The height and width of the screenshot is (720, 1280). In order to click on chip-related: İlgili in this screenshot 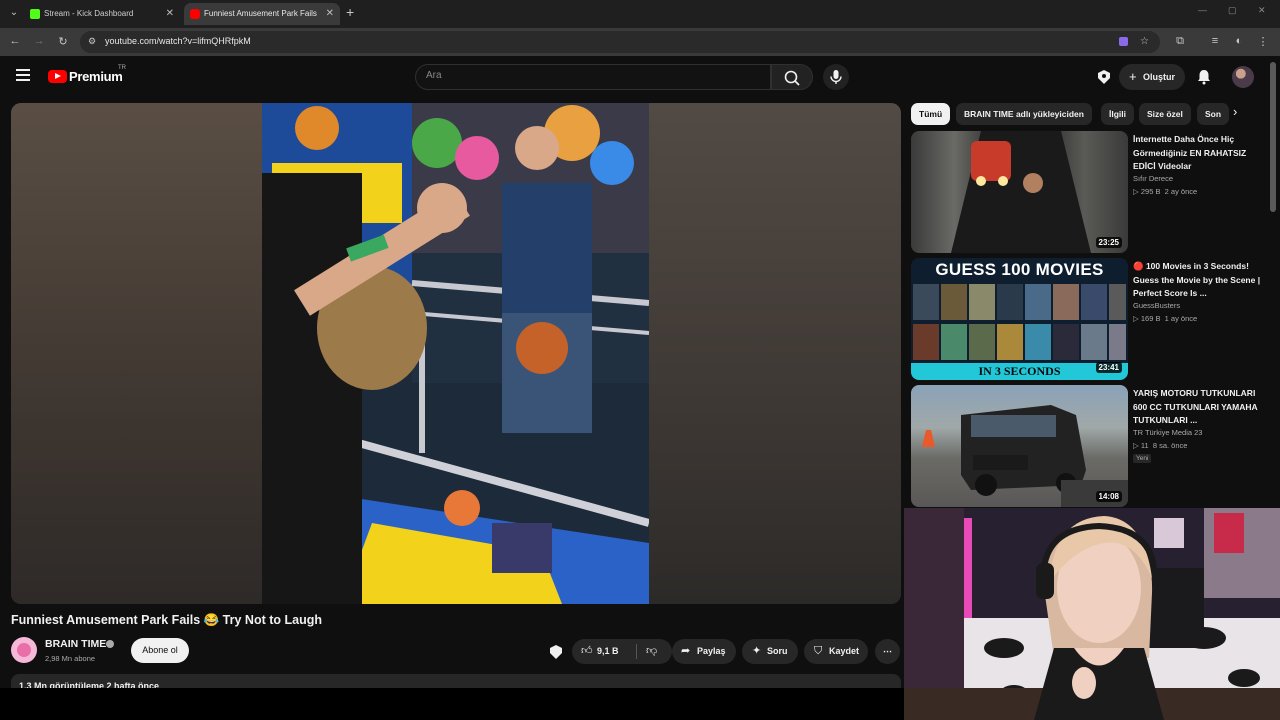, I will do `click(1117, 114)`.